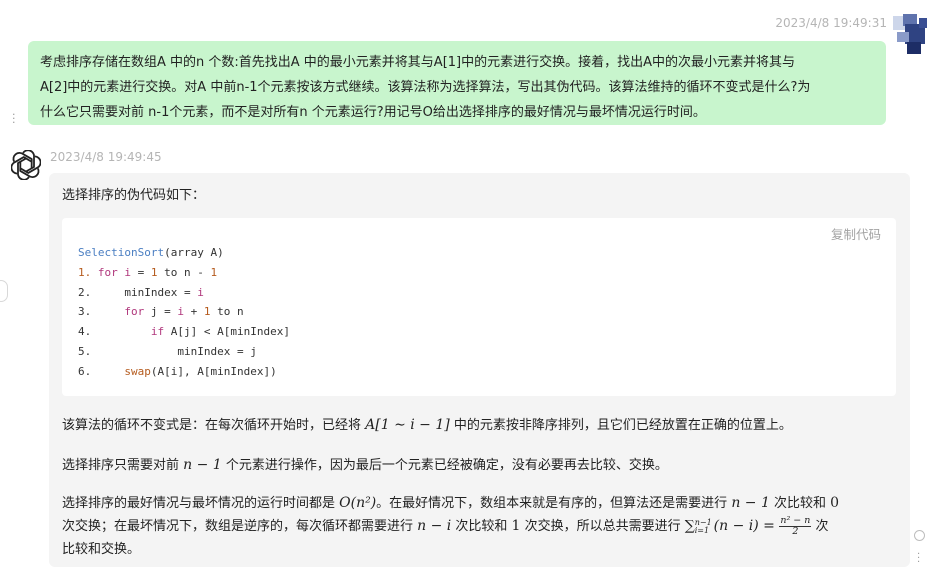 This screenshot has width=932, height=583. What do you see at coordinates (358, 503) in the screenshot?
I see `math-expression: O(n²)` at bounding box center [358, 503].